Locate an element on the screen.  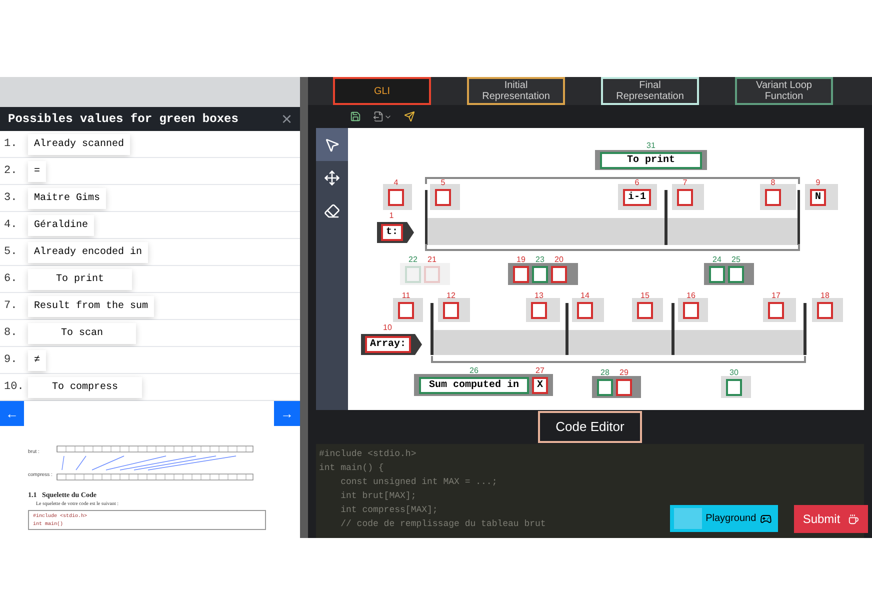
value-chip: Géraldine is located at coordinates (61, 225).